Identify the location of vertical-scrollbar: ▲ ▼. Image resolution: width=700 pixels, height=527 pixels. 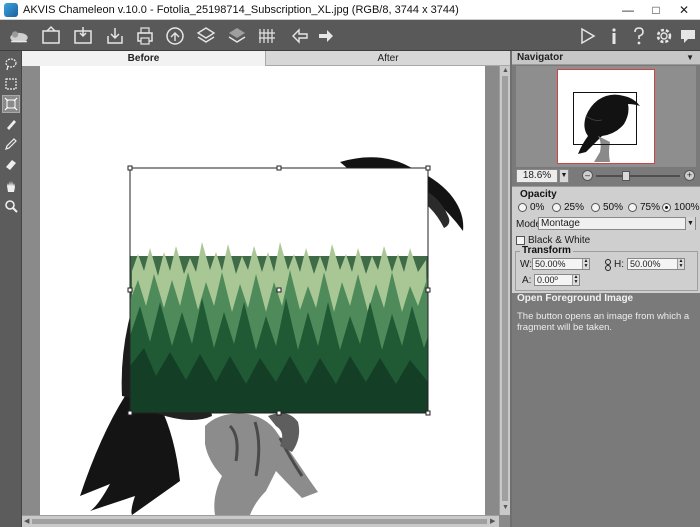
(504, 290).